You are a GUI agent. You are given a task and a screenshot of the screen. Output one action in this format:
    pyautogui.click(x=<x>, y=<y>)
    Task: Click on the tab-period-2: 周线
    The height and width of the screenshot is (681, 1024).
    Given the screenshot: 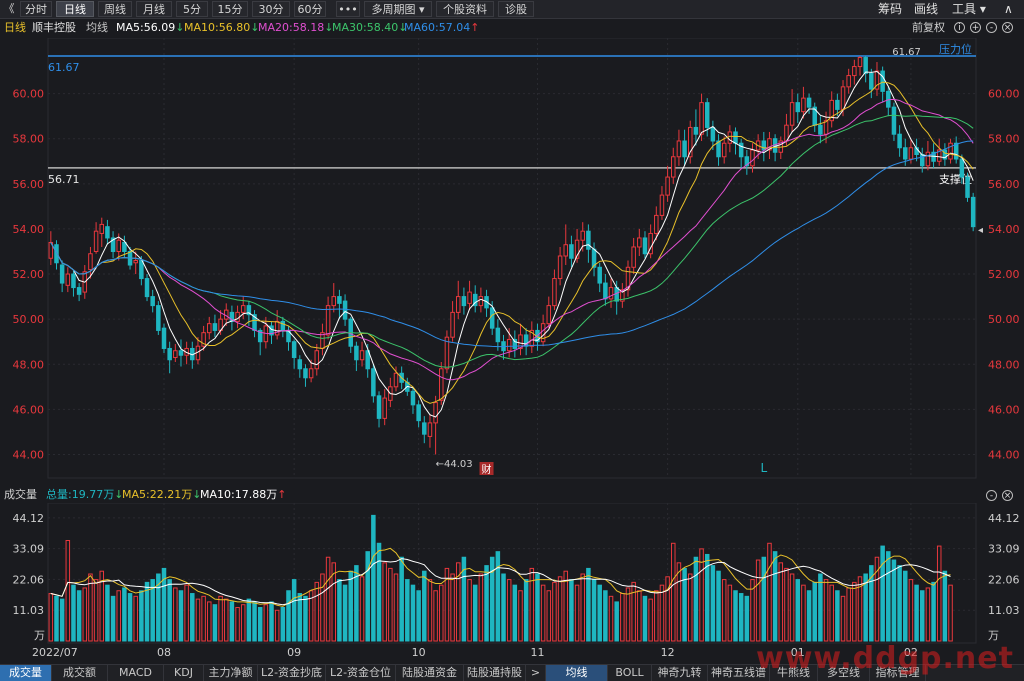 What is the action you would take?
    pyautogui.click(x=115, y=9)
    